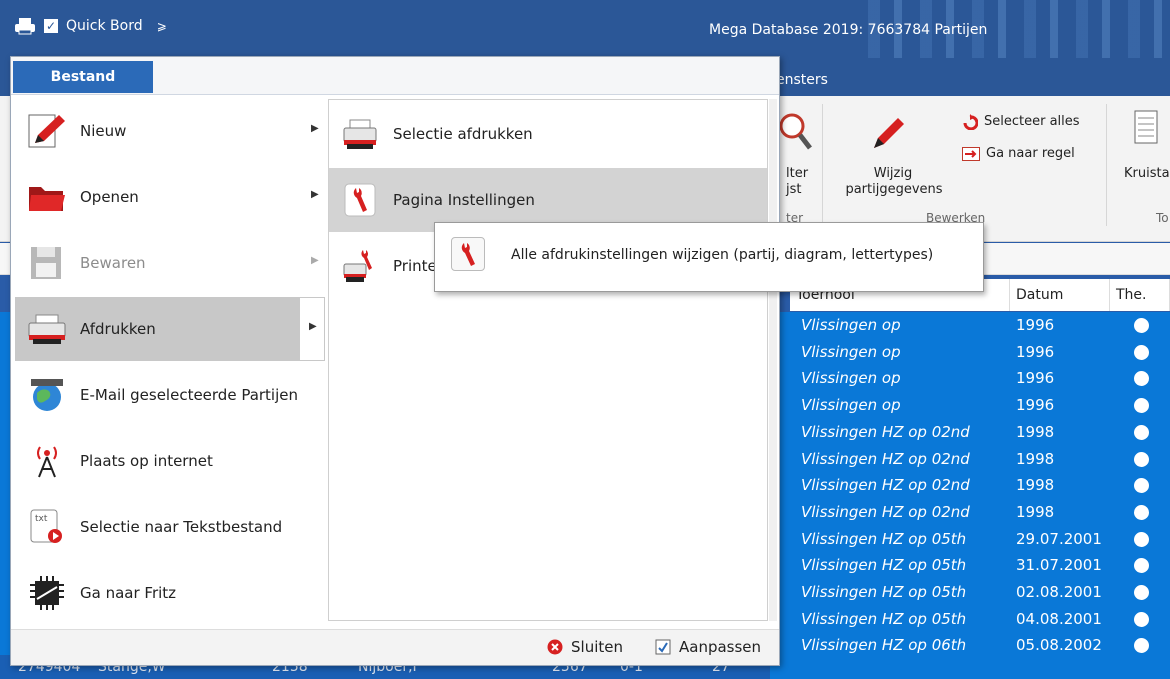  Describe the element at coordinates (663, 647) in the screenshot. I see `customize-icon` at that location.